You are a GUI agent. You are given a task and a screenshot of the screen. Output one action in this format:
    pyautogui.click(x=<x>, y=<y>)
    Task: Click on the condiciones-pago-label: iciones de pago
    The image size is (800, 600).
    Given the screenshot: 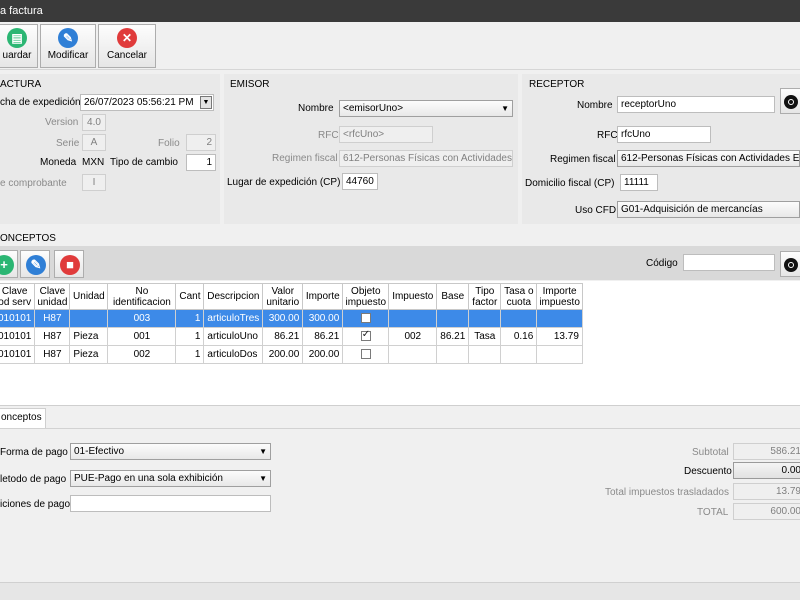 What is the action you would take?
    pyautogui.click(x=35, y=504)
    